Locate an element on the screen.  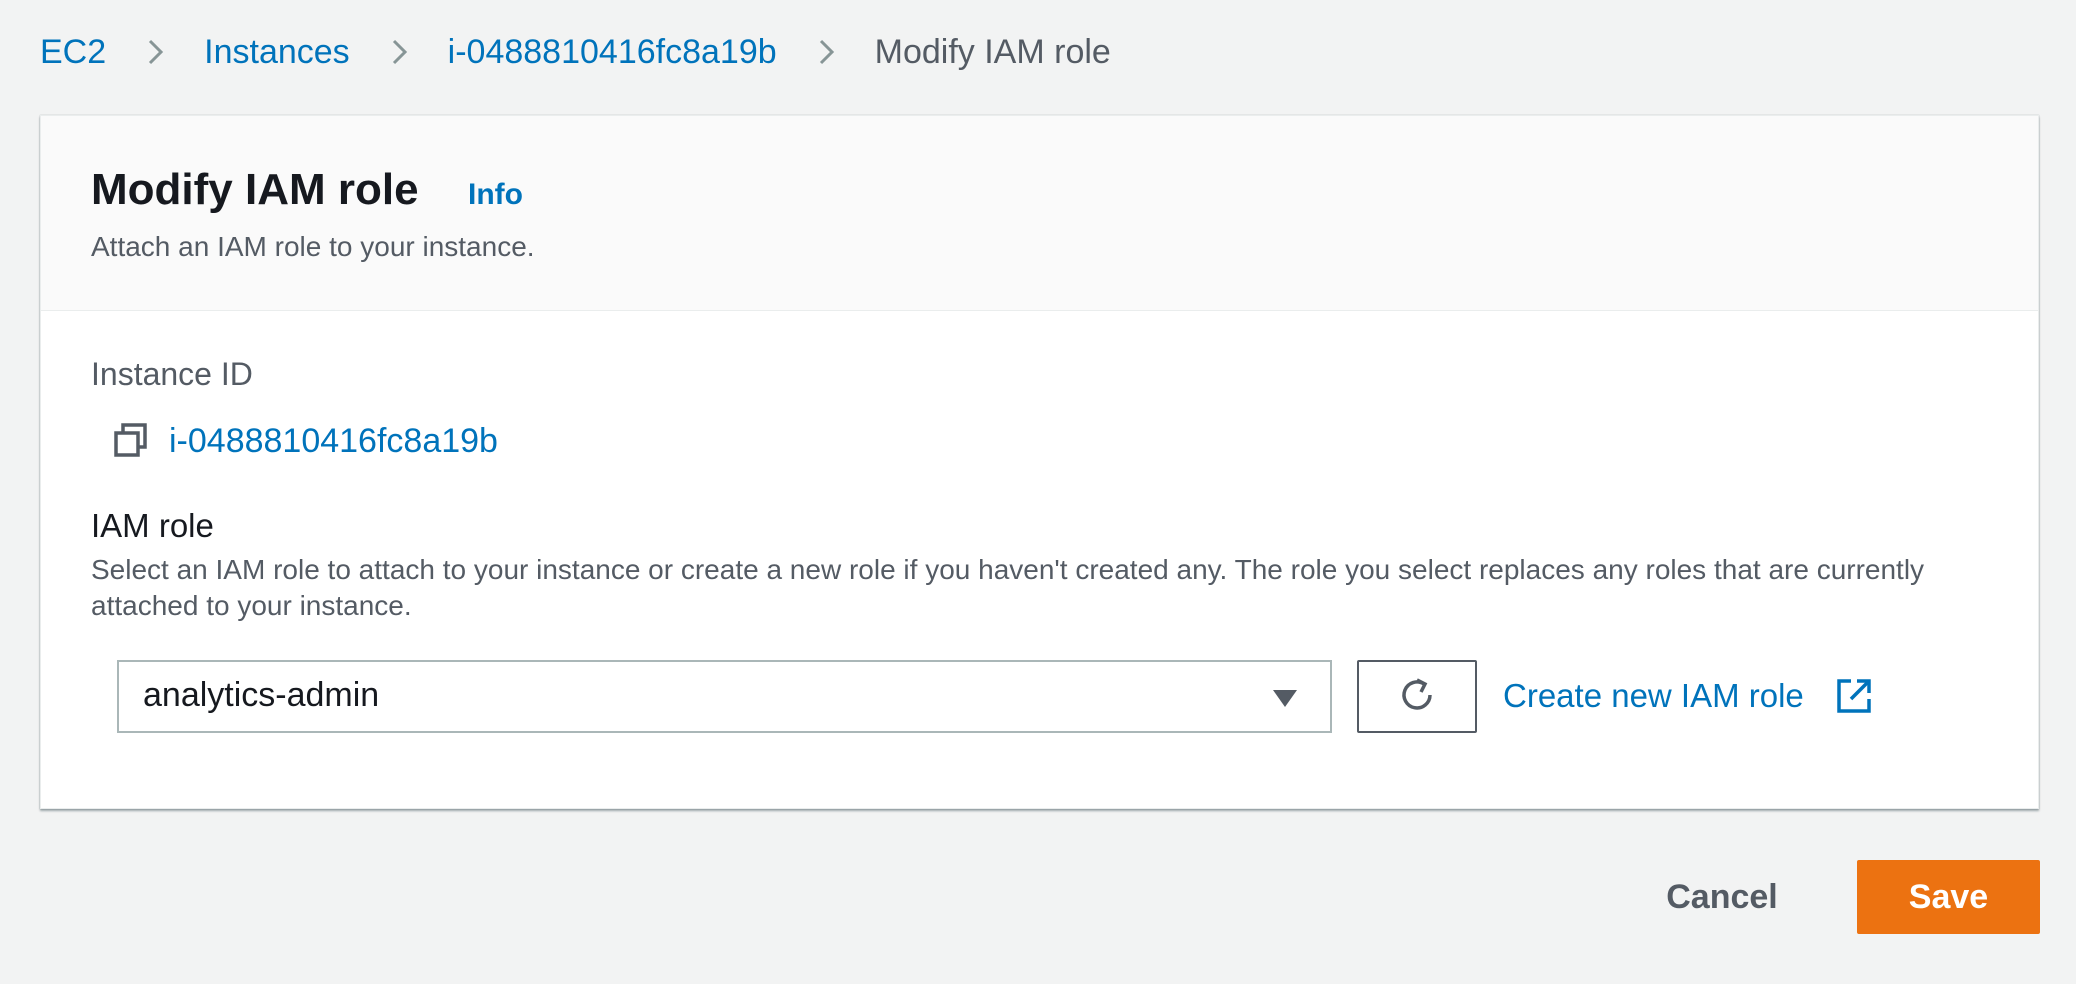
instance-id-row: i-0488810416fc8a19b is located at coordinates (304, 441).